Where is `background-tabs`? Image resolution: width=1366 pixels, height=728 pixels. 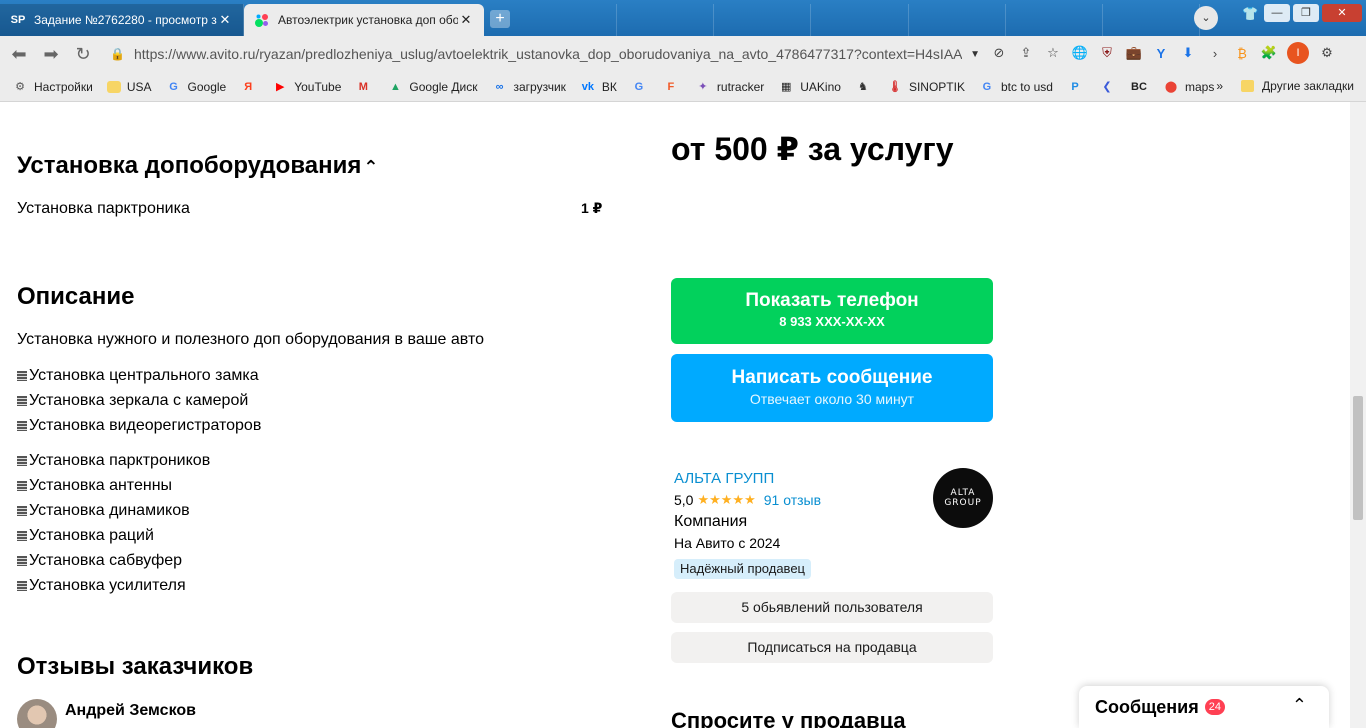
background-tabs is located at coordinates (860, 20).